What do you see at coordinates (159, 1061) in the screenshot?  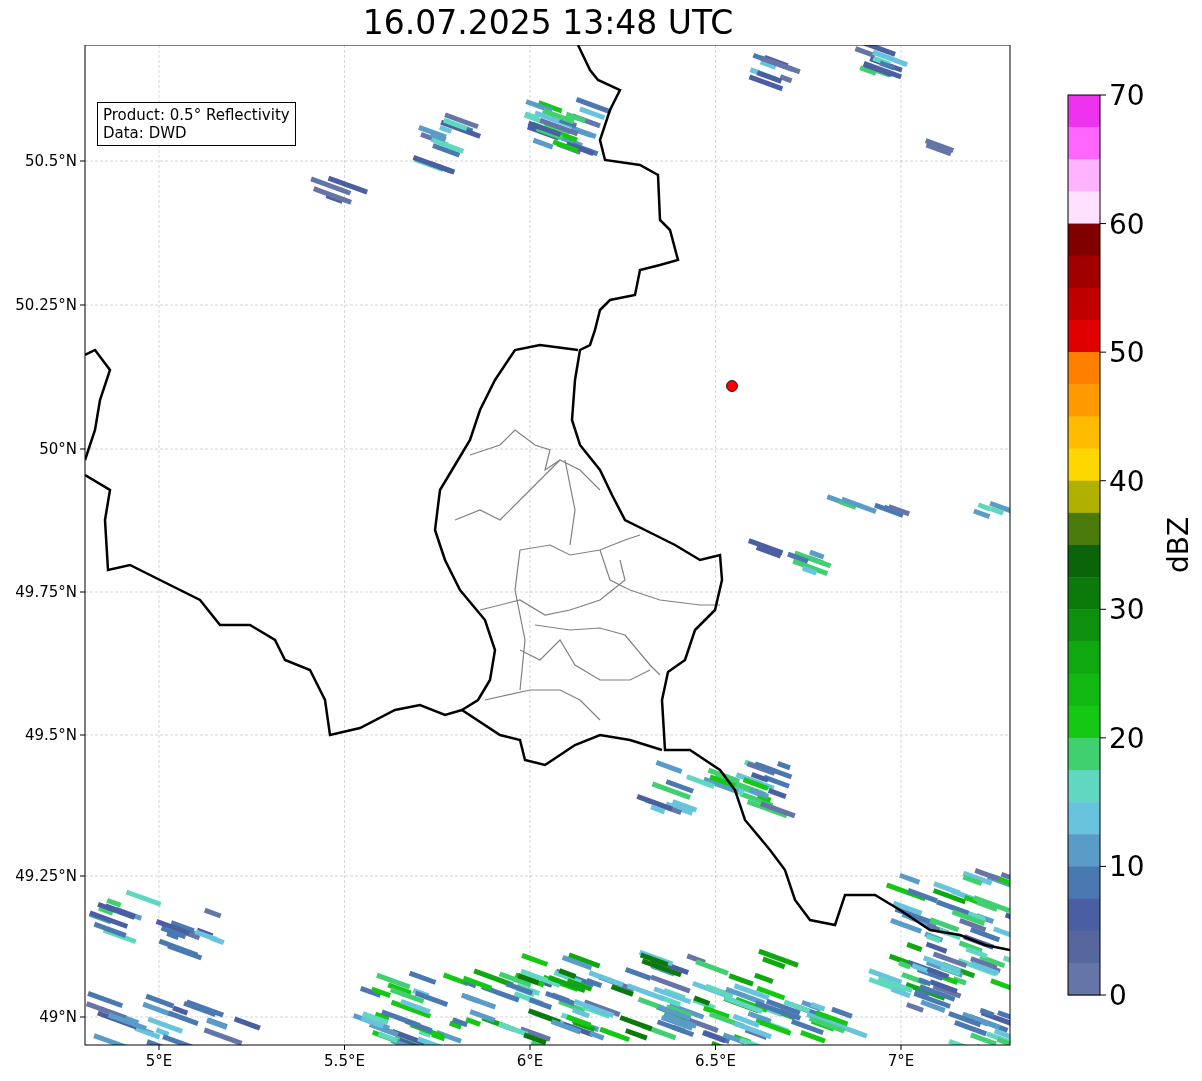 I see `longitude-label: 5°E` at bounding box center [159, 1061].